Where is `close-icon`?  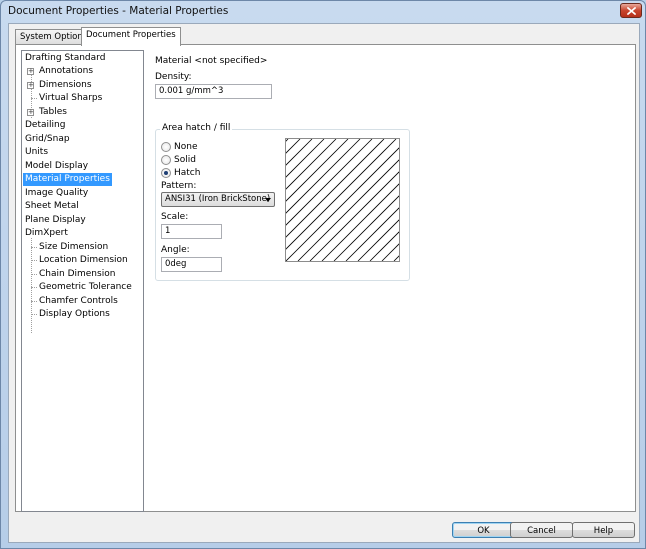 close-icon is located at coordinates (631, 10).